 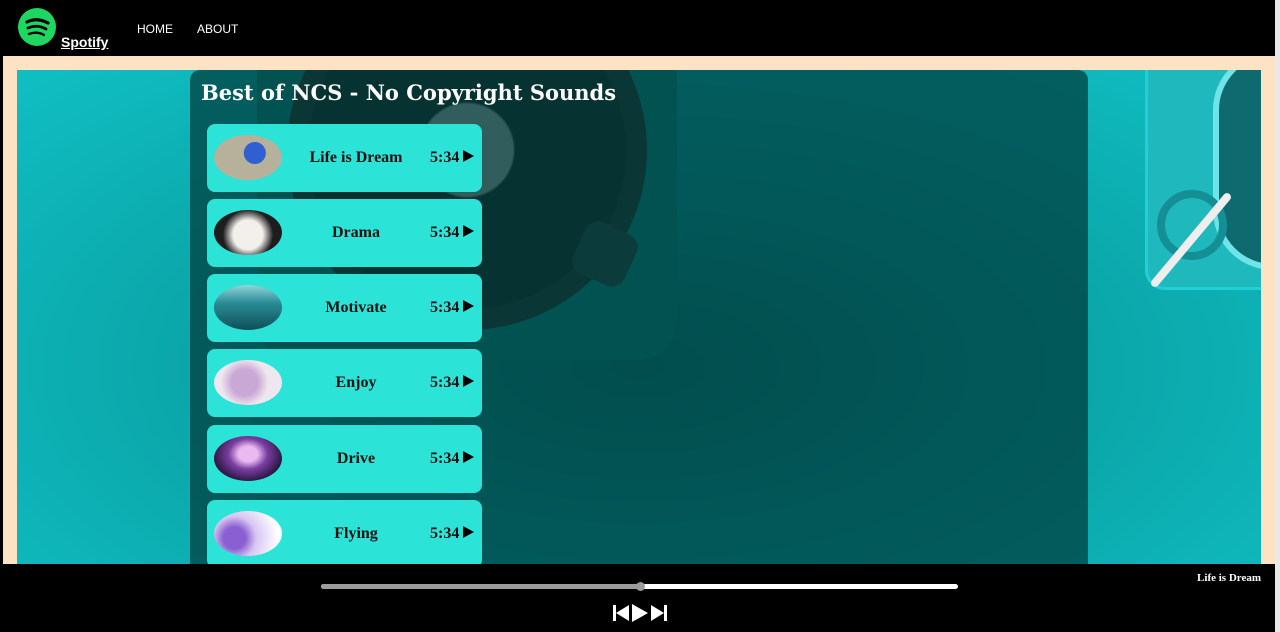 What do you see at coordinates (356, 382) in the screenshot?
I see `song-name: Enjoy` at bounding box center [356, 382].